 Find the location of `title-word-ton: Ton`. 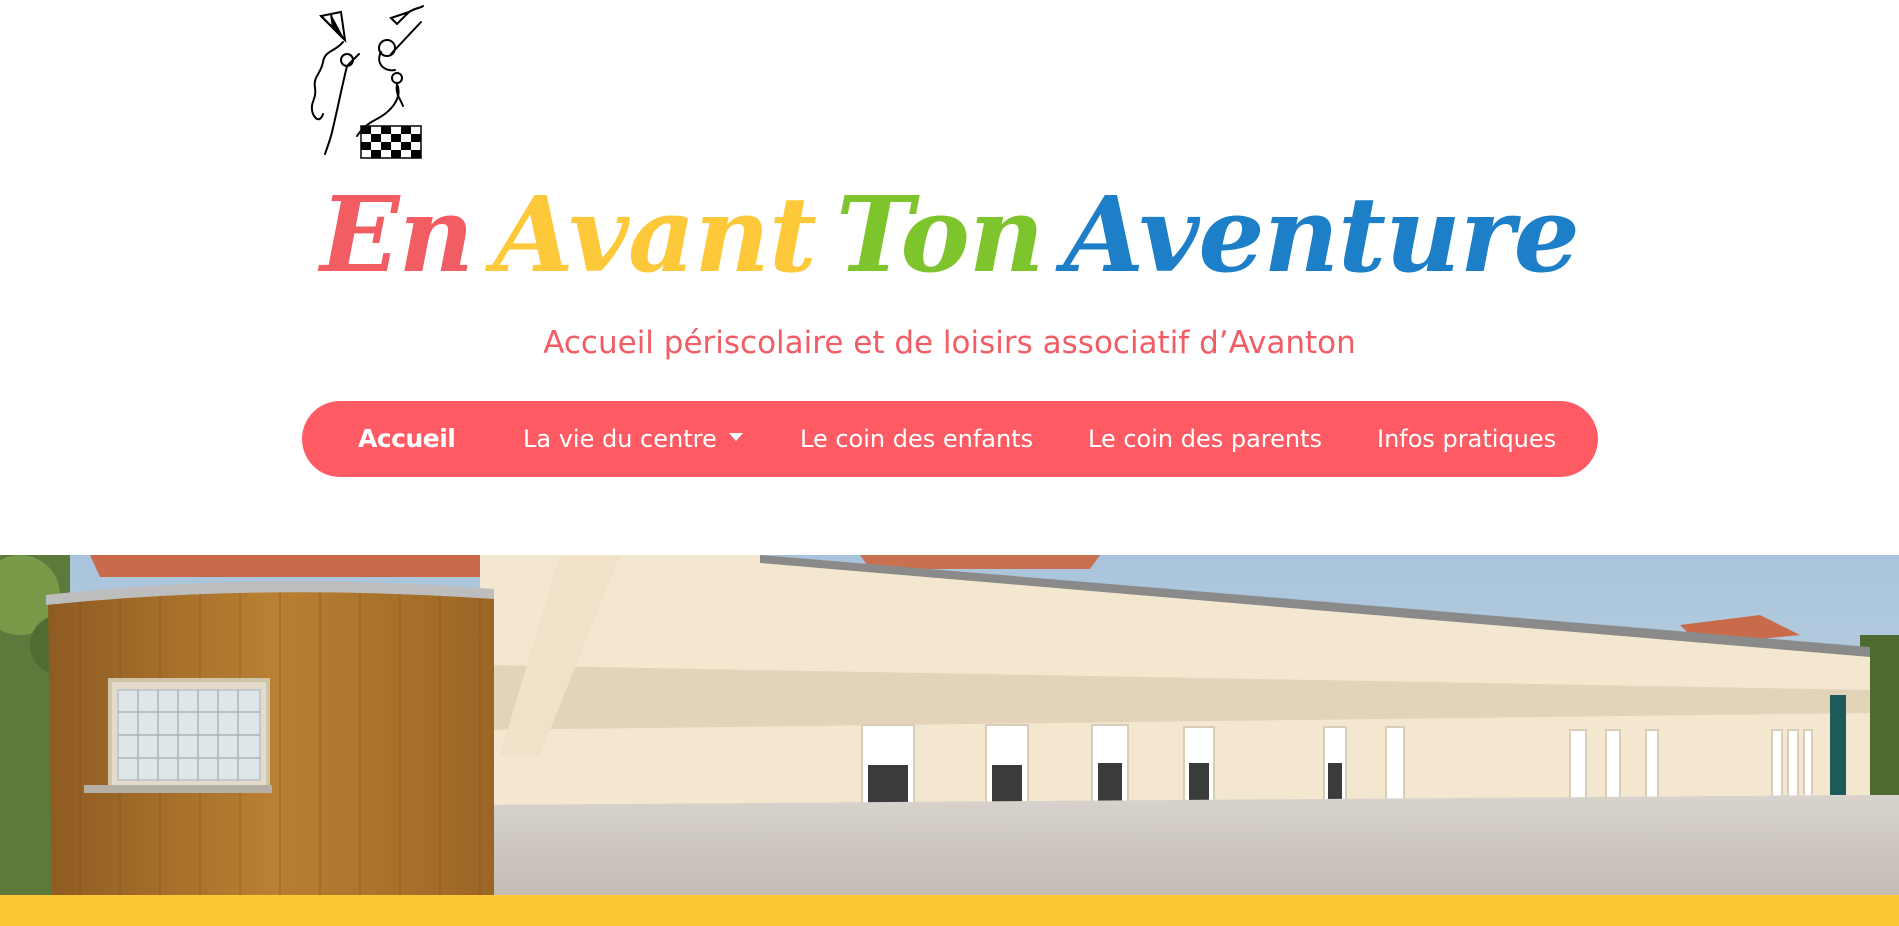

title-word-ton: Ton is located at coordinates (940, 234).